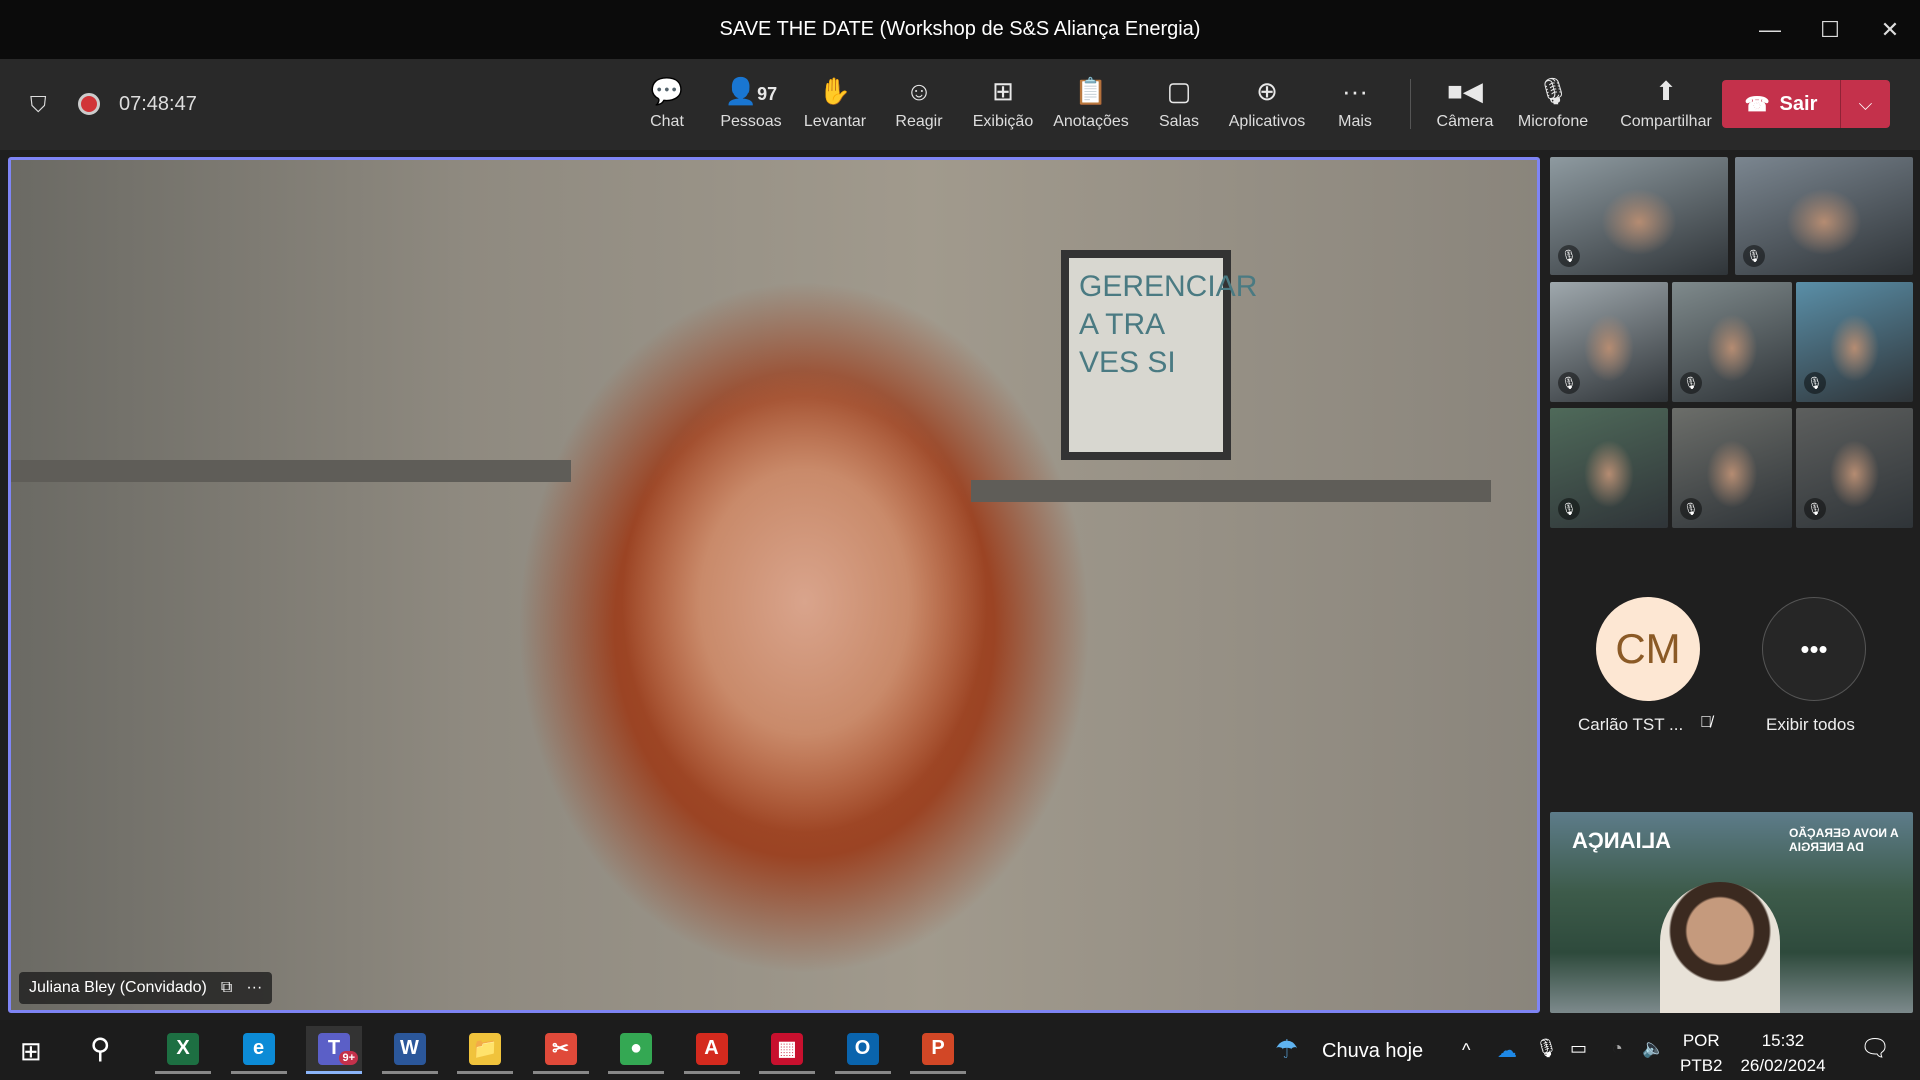  What do you see at coordinates (751, 108) in the screenshot?
I see `pessoas-button: 👤97 Pessoas` at bounding box center [751, 108].